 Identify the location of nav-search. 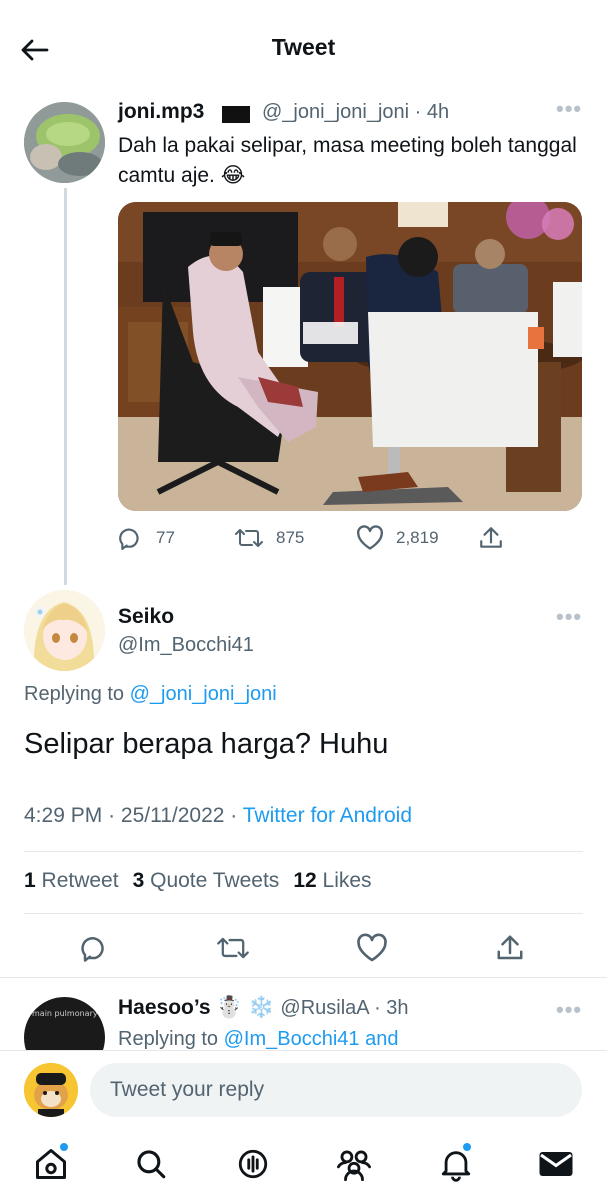
(151, 1164).